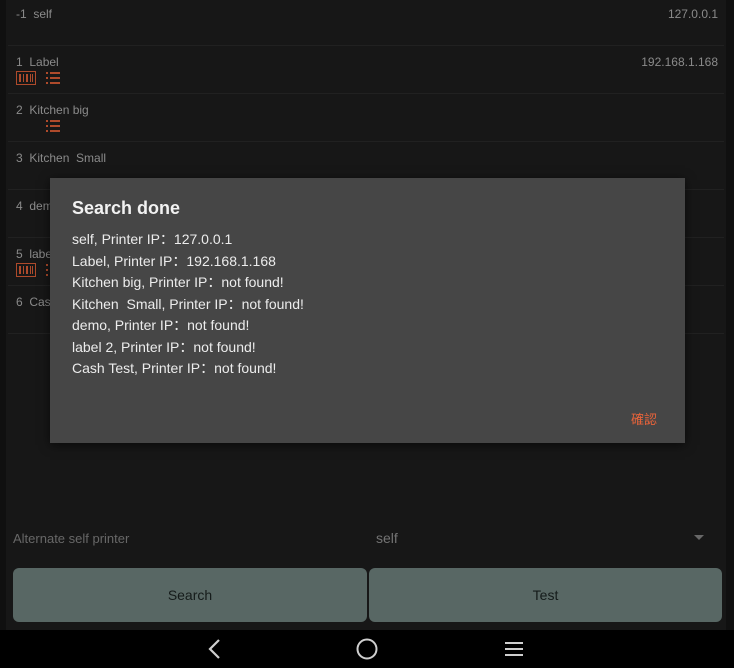  Describe the element at coordinates (164, 346) in the screenshot. I see `result-line: label 2, Printer IP：not found!` at that location.